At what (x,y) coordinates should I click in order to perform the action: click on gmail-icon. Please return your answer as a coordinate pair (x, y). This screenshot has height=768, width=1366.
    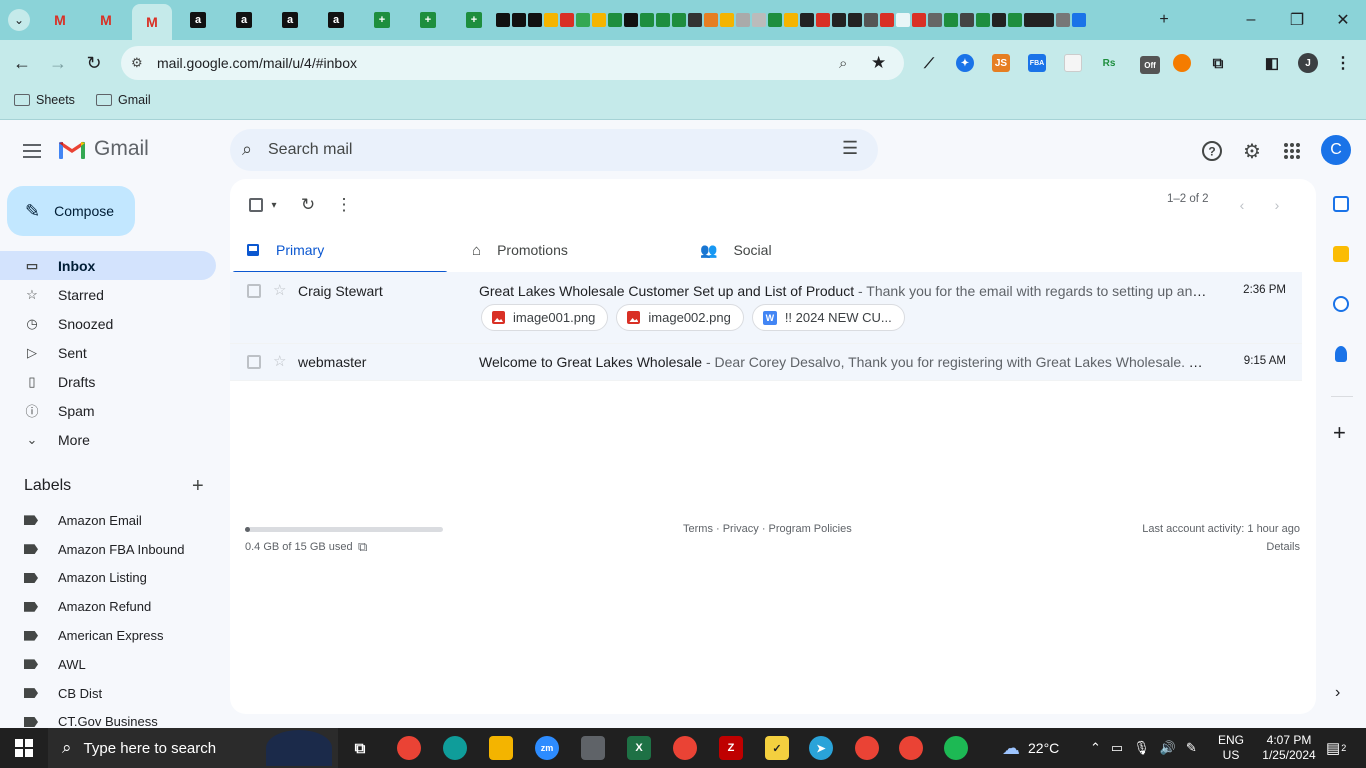
    Looking at the image, I should click on (567, 20).